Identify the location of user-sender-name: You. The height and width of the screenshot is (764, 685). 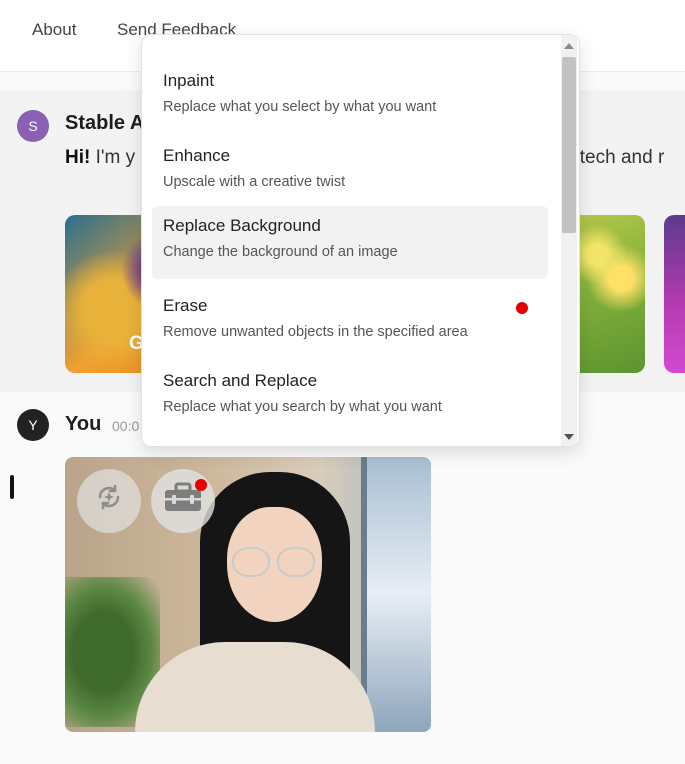
(83, 424).